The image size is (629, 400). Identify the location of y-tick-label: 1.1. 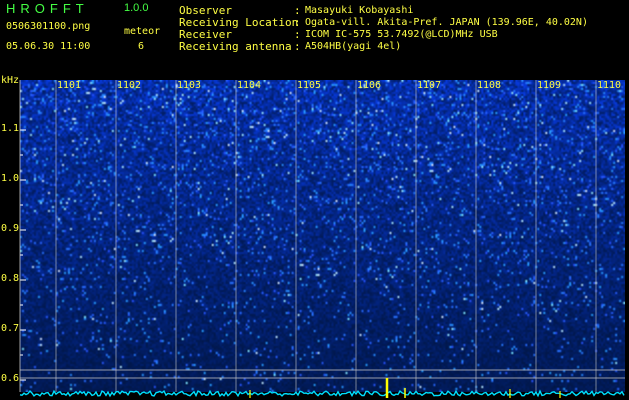
(10, 128).